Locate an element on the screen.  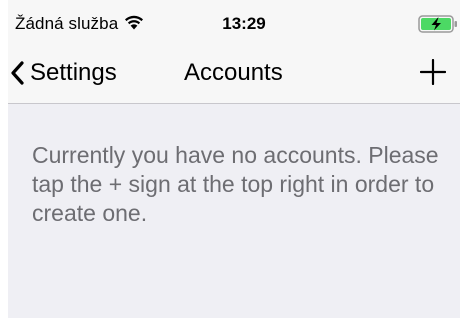
status-bar: Žádná služba 13:29 is located at coordinates (234, 22).